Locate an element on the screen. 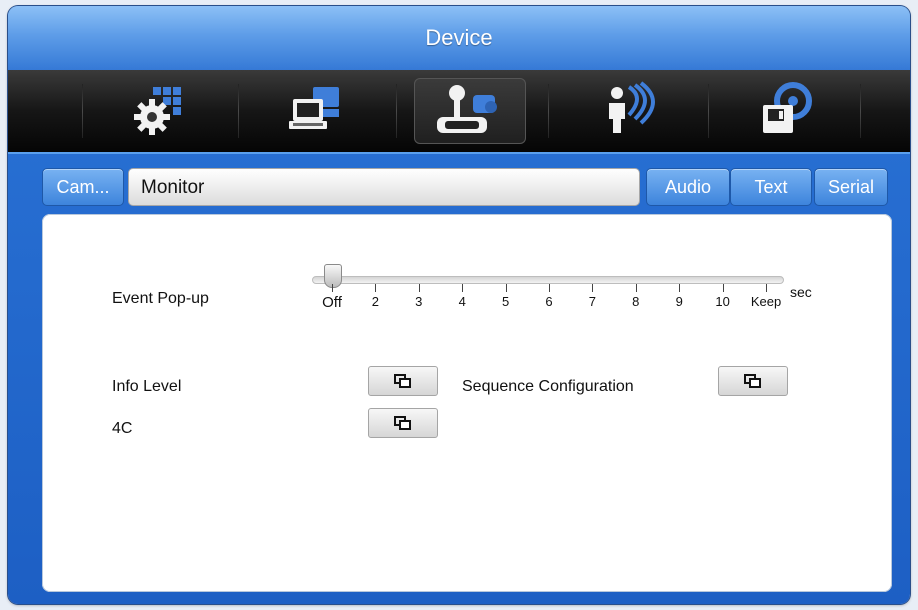 The image size is (918, 610). category-toolbar is located at coordinates (459, 112).